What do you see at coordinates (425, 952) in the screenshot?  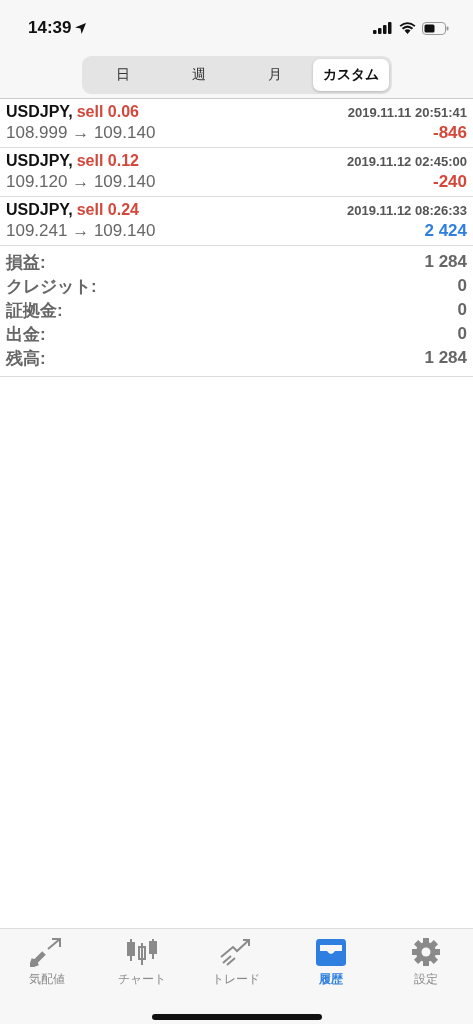 I see `gear-icon` at bounding box center [425, 952].